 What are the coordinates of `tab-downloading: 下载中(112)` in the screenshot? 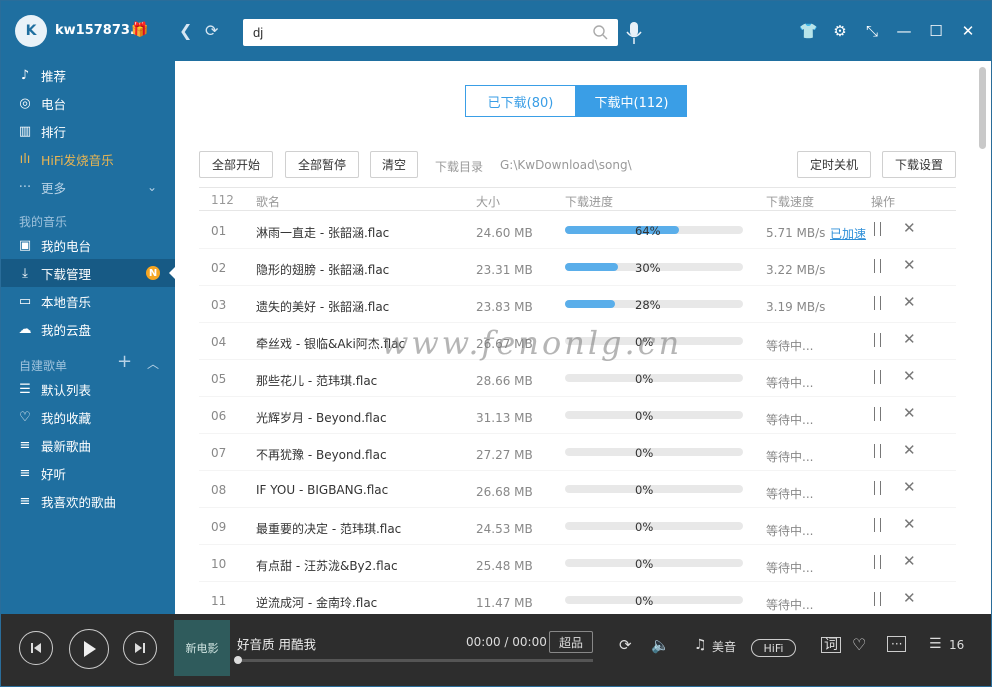 It's located at (631, 101).